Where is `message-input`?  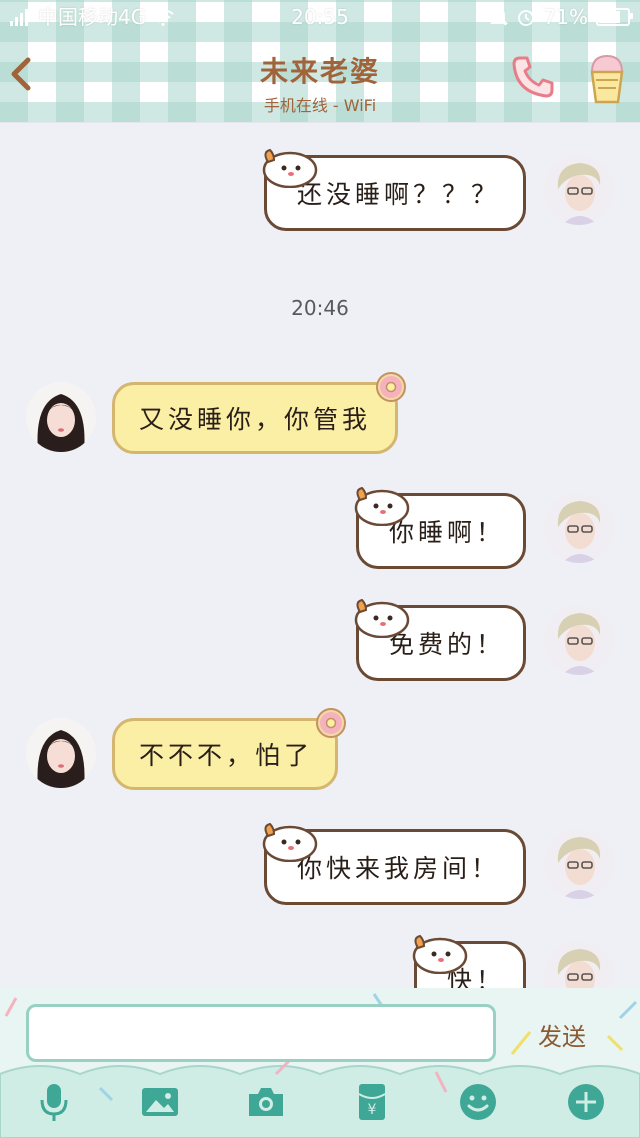 message-input is located at coordinates (261, 1033).